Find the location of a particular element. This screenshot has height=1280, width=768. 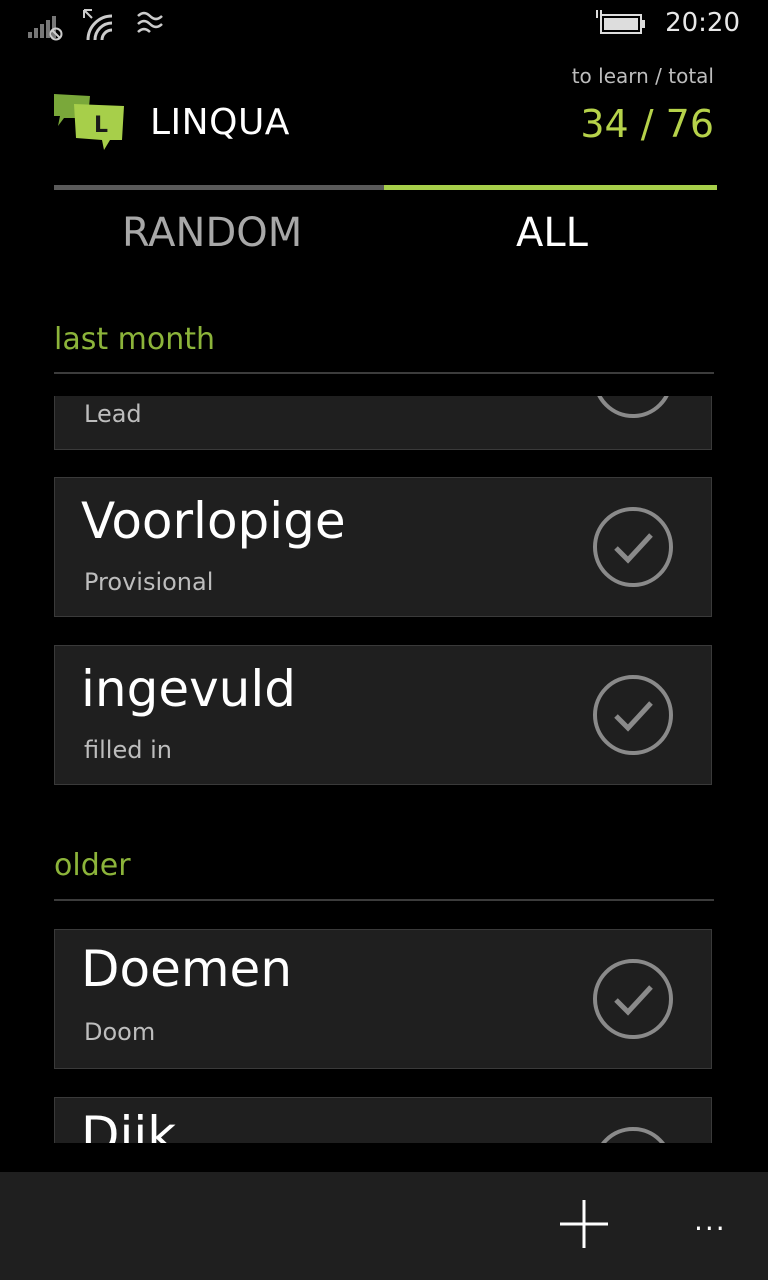

svg-text: L is located at coordinates (101, 125).